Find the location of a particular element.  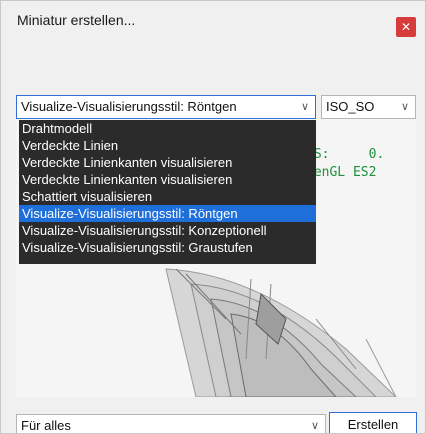

scope-select-value: Für alles is located at coordinates (46, 425).